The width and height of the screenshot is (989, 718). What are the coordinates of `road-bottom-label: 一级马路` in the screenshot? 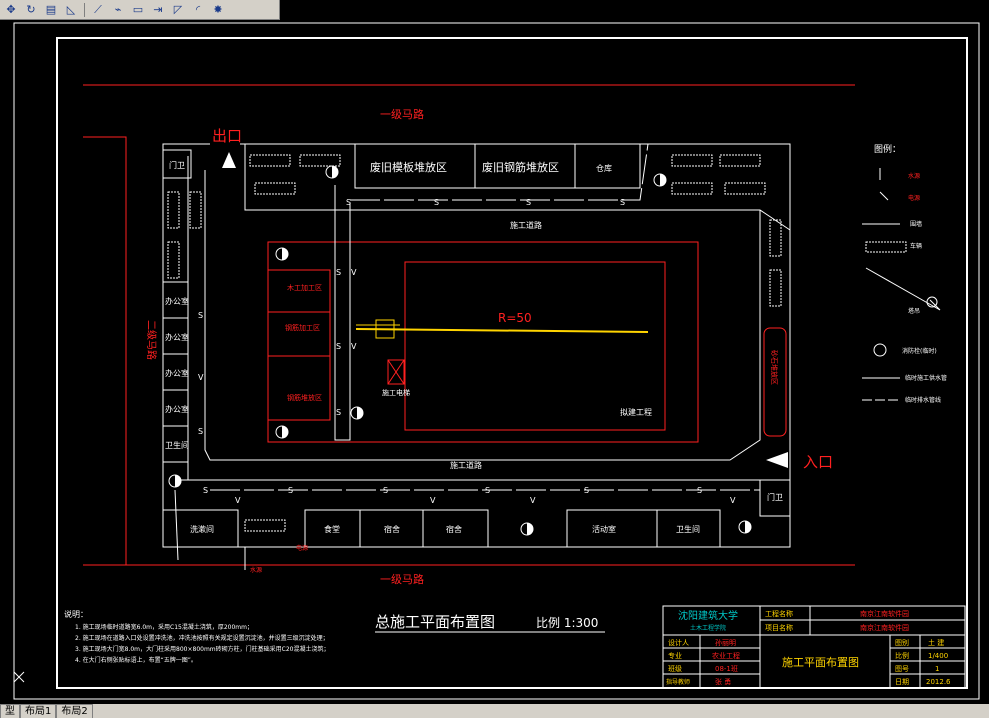 It's located at (402, 579).